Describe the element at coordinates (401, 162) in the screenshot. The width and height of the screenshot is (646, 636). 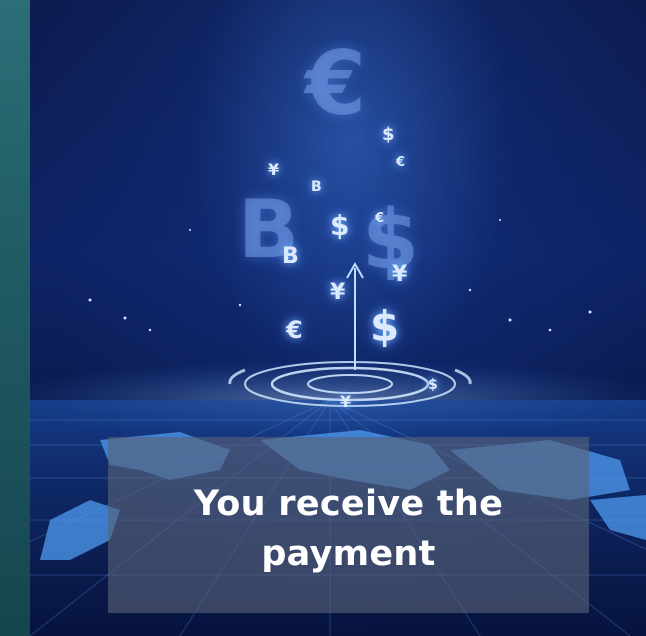
I see `euro-icon-1: €` at that location.